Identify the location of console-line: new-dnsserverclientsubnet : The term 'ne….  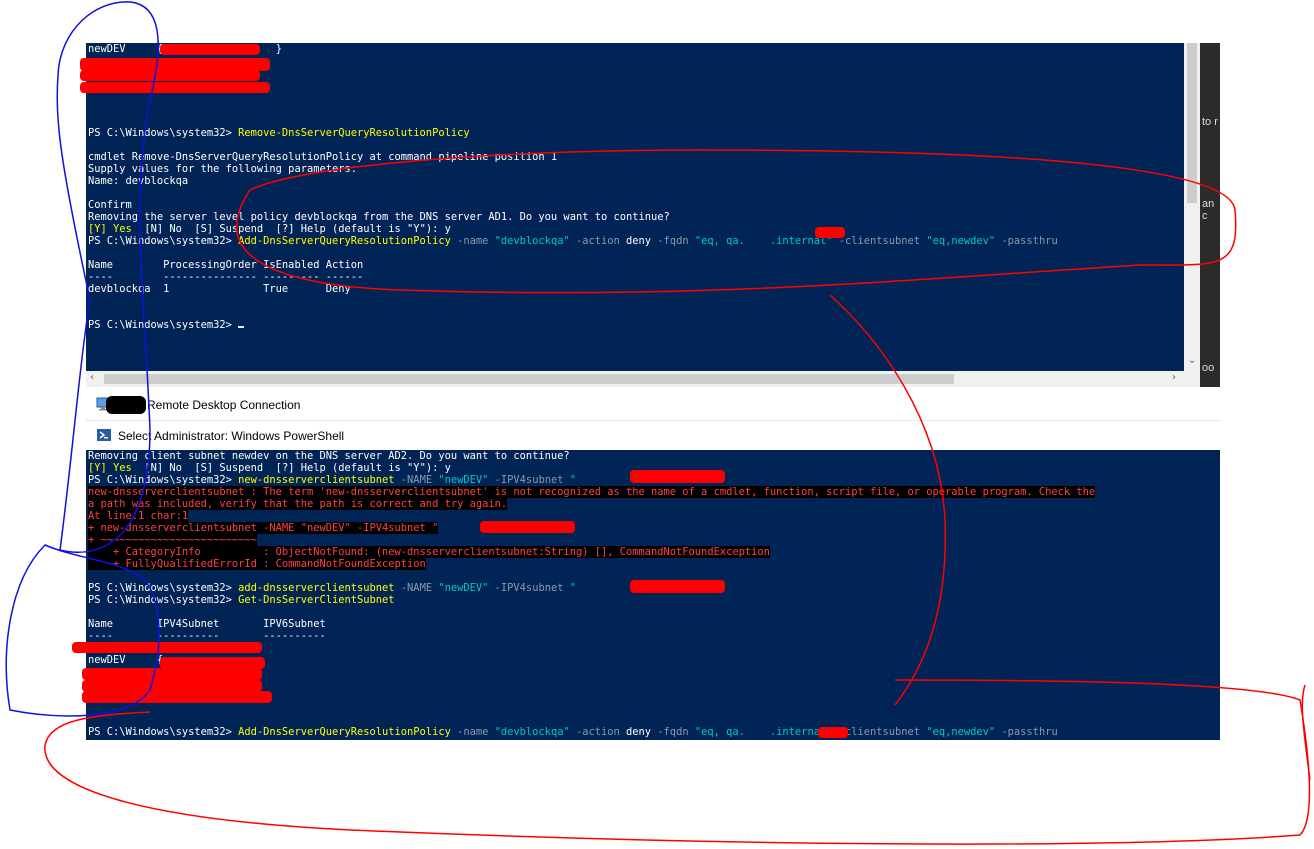
(653, 492).